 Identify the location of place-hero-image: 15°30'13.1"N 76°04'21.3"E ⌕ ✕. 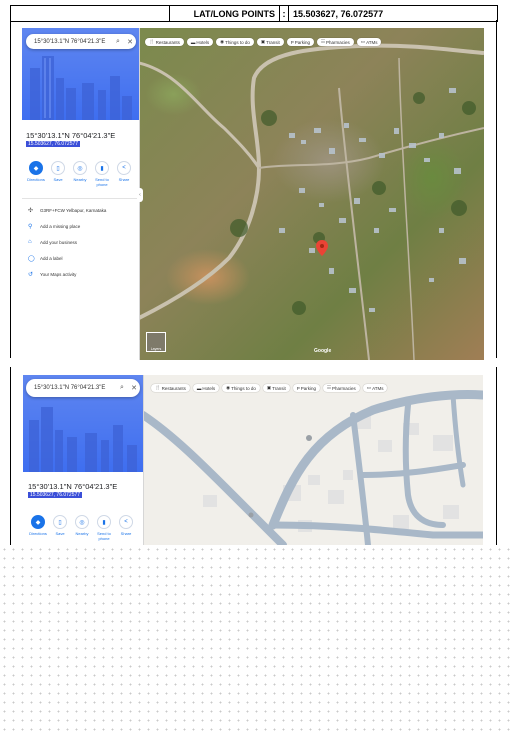
(80, 74).